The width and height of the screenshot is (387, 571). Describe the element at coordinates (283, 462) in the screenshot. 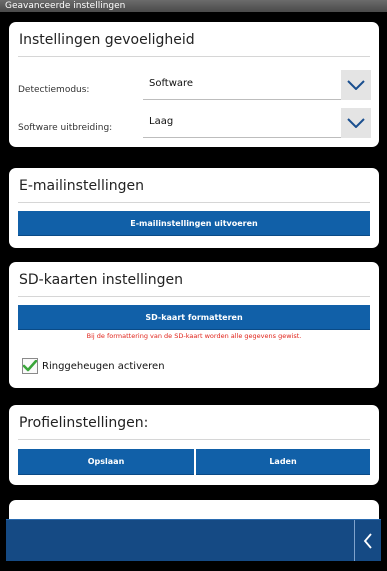

I see `load-profile-button: Laden` at that location.